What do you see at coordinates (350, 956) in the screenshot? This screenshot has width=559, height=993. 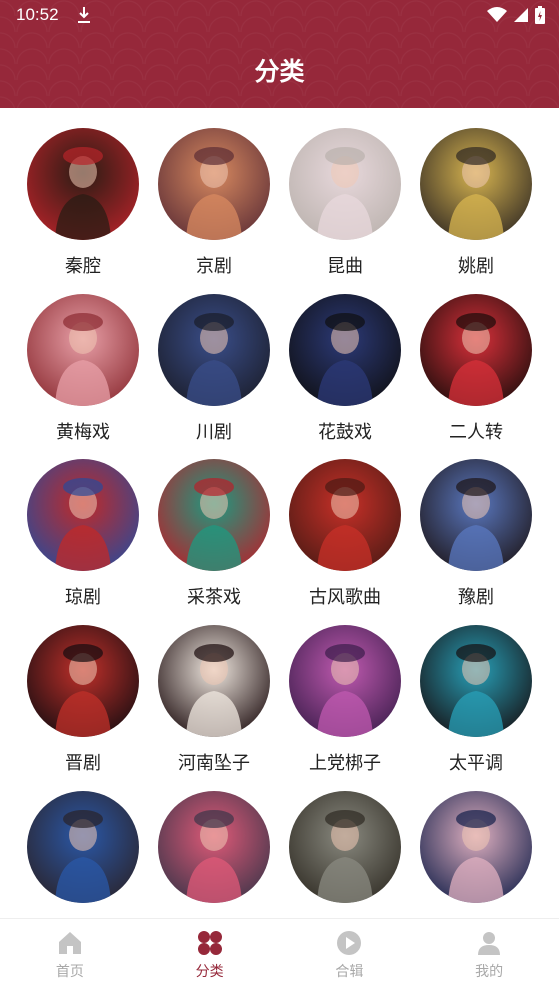 I see `nav-collection: 合辑` at bounding box center [350, 956].